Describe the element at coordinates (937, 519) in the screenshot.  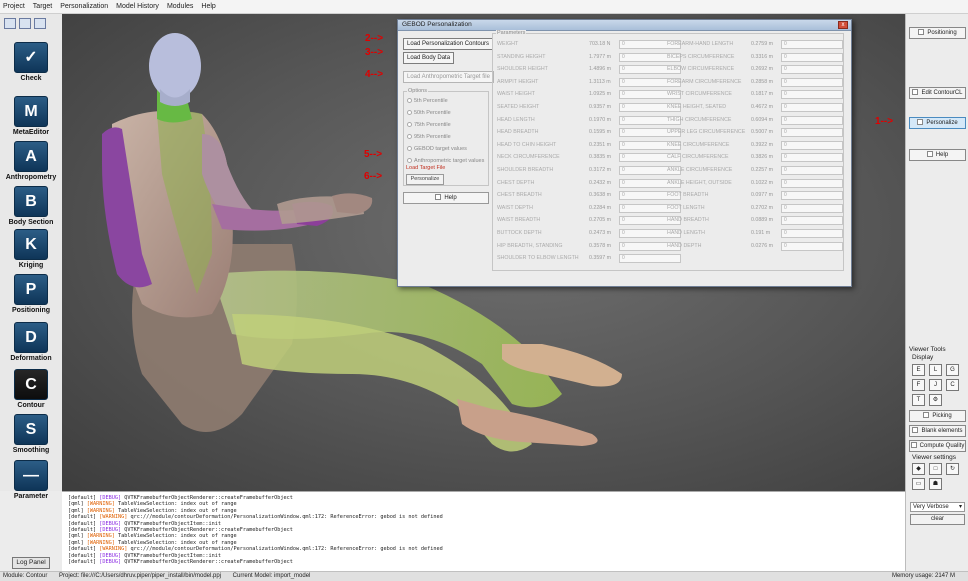
I see `clear-log-button: clear` at that location.